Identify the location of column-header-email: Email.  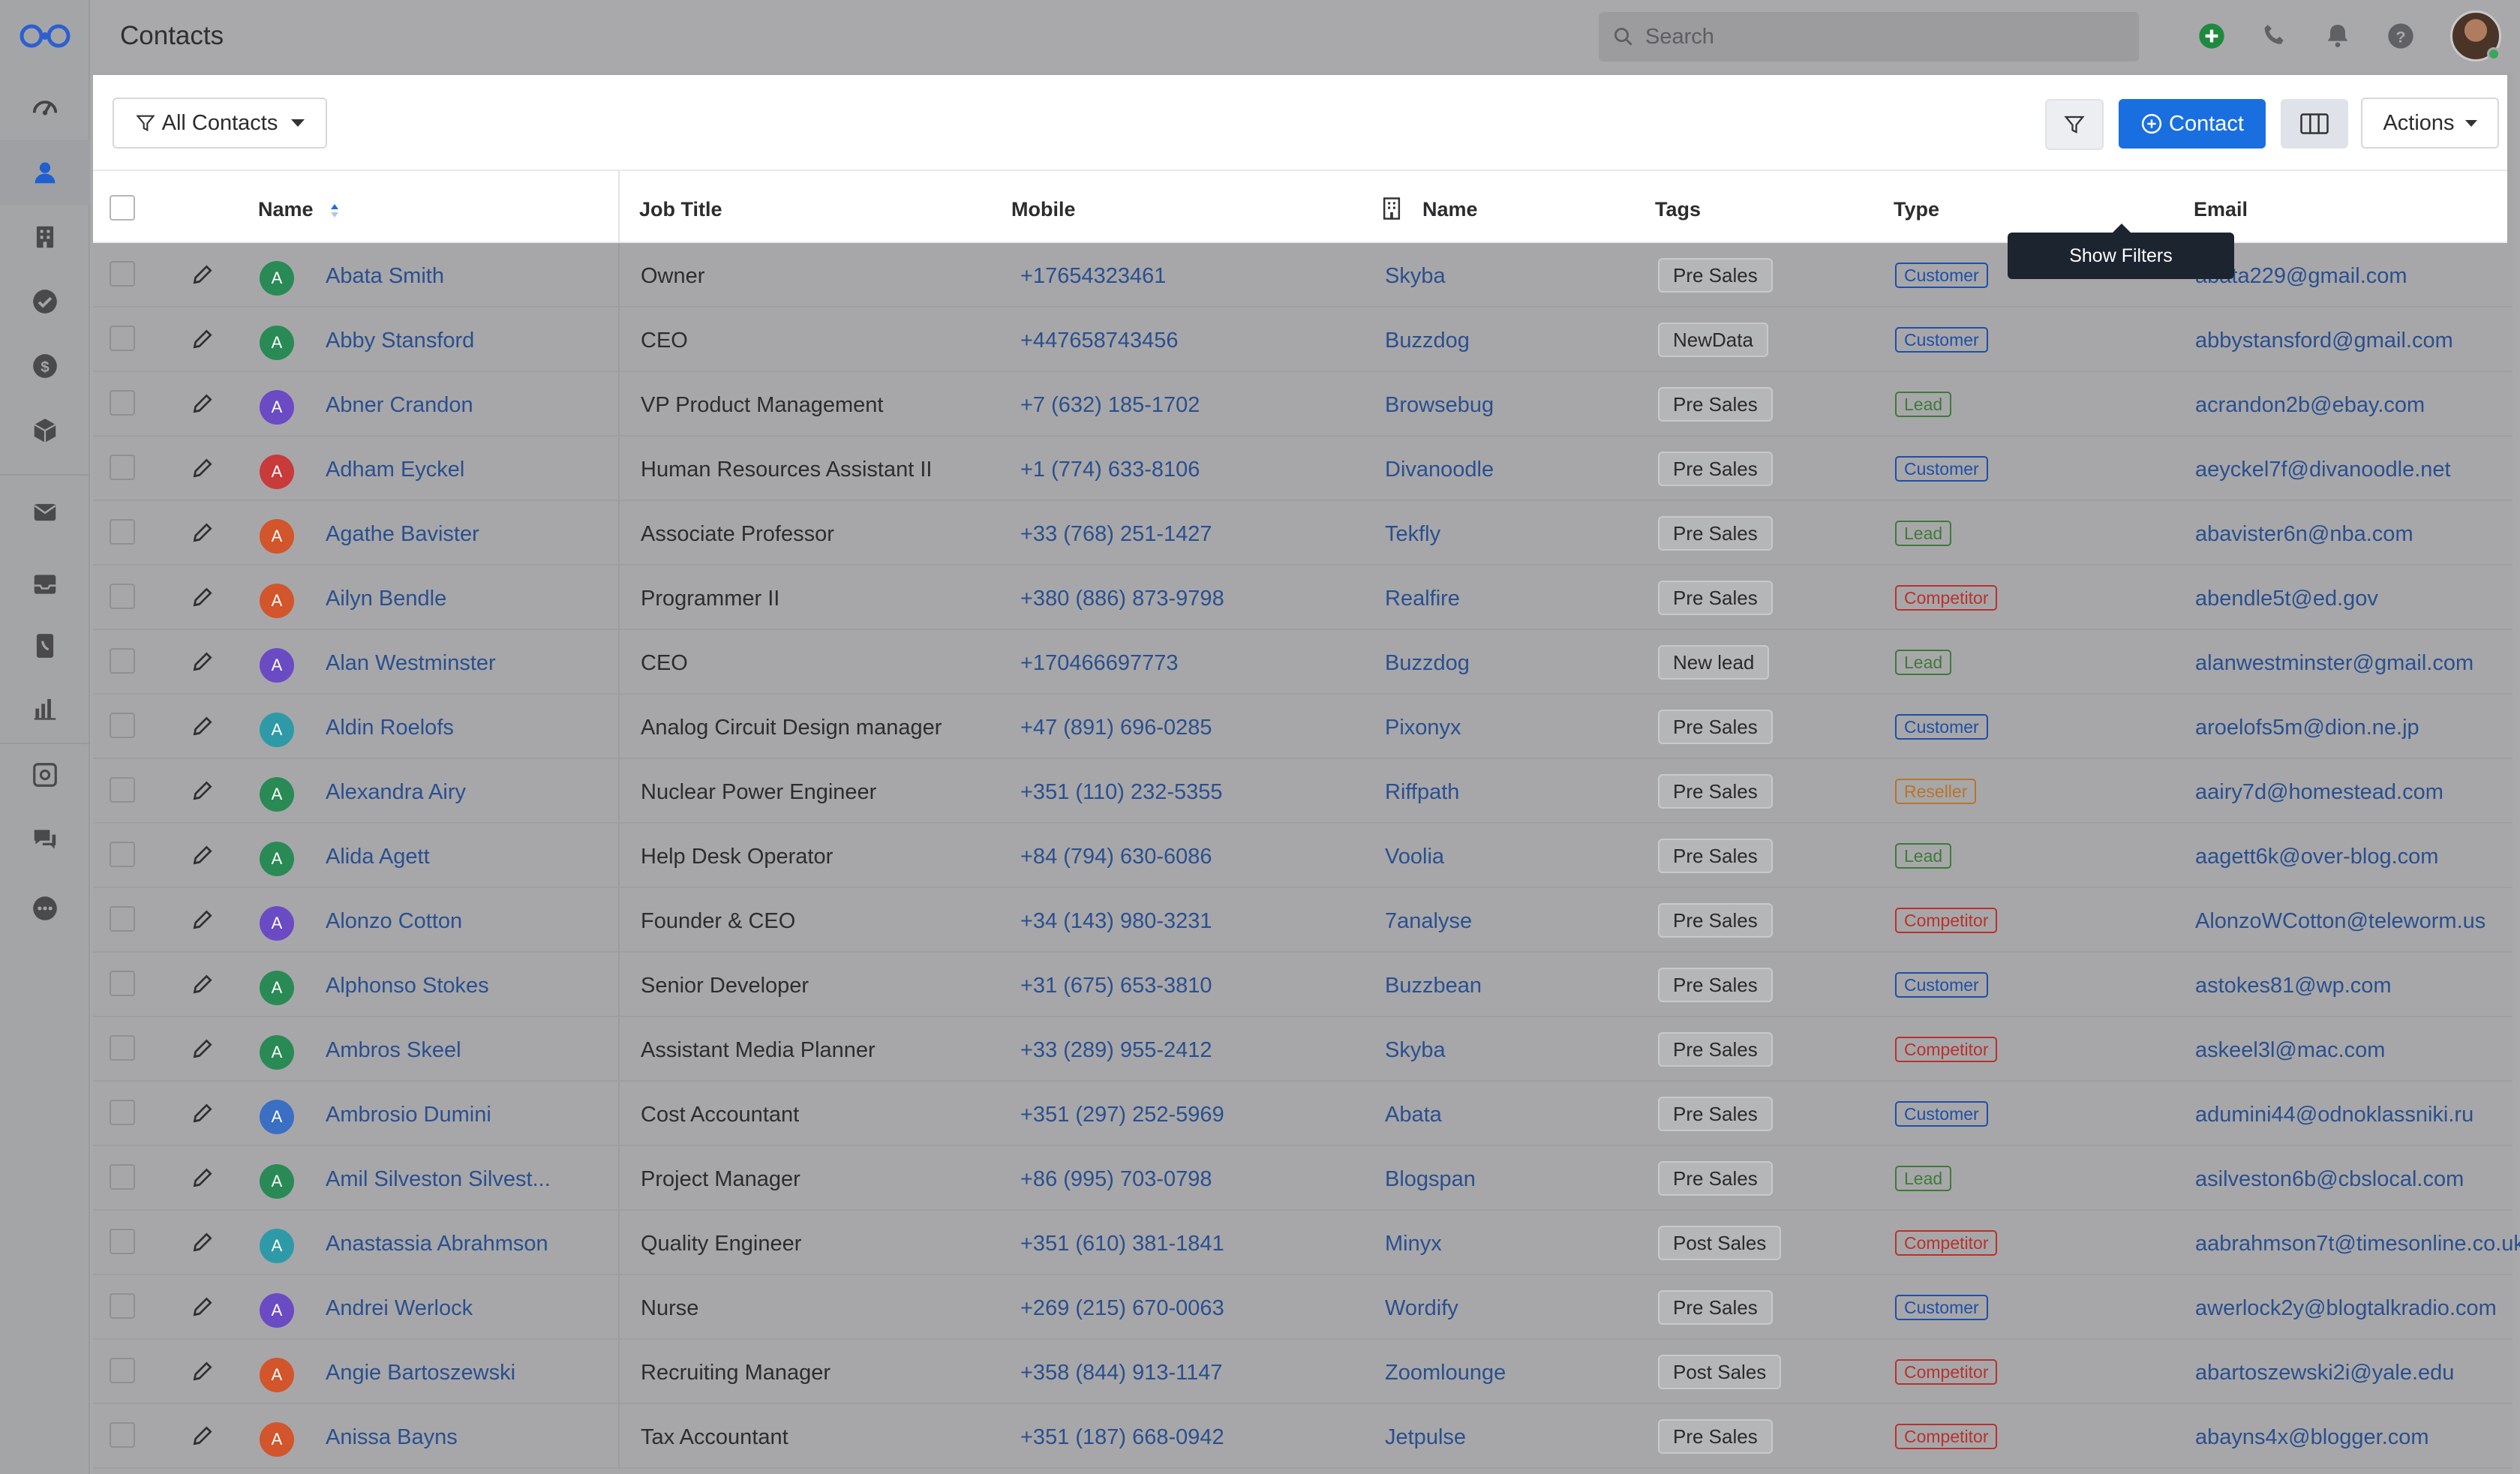
(2221, 210).